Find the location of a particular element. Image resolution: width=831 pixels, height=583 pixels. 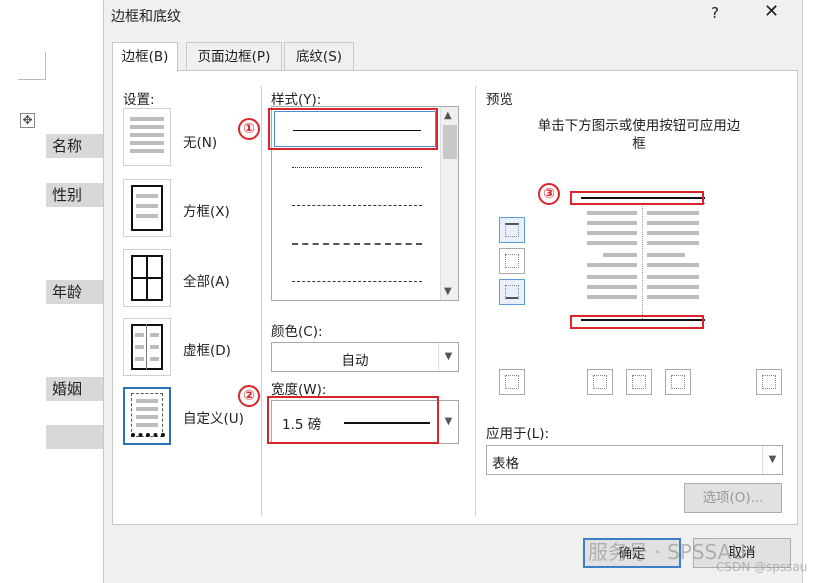

table-cell-gender: 性别 is located at coordinates (74, 195).